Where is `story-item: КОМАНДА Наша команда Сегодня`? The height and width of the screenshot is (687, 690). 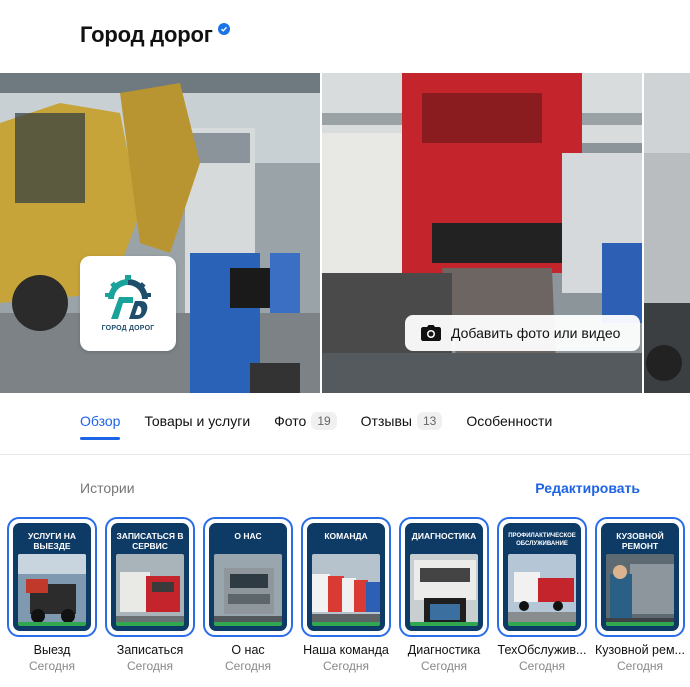 story-item: КОМАНДА Наша команда Сегодня is located at coordinates (346, 595).